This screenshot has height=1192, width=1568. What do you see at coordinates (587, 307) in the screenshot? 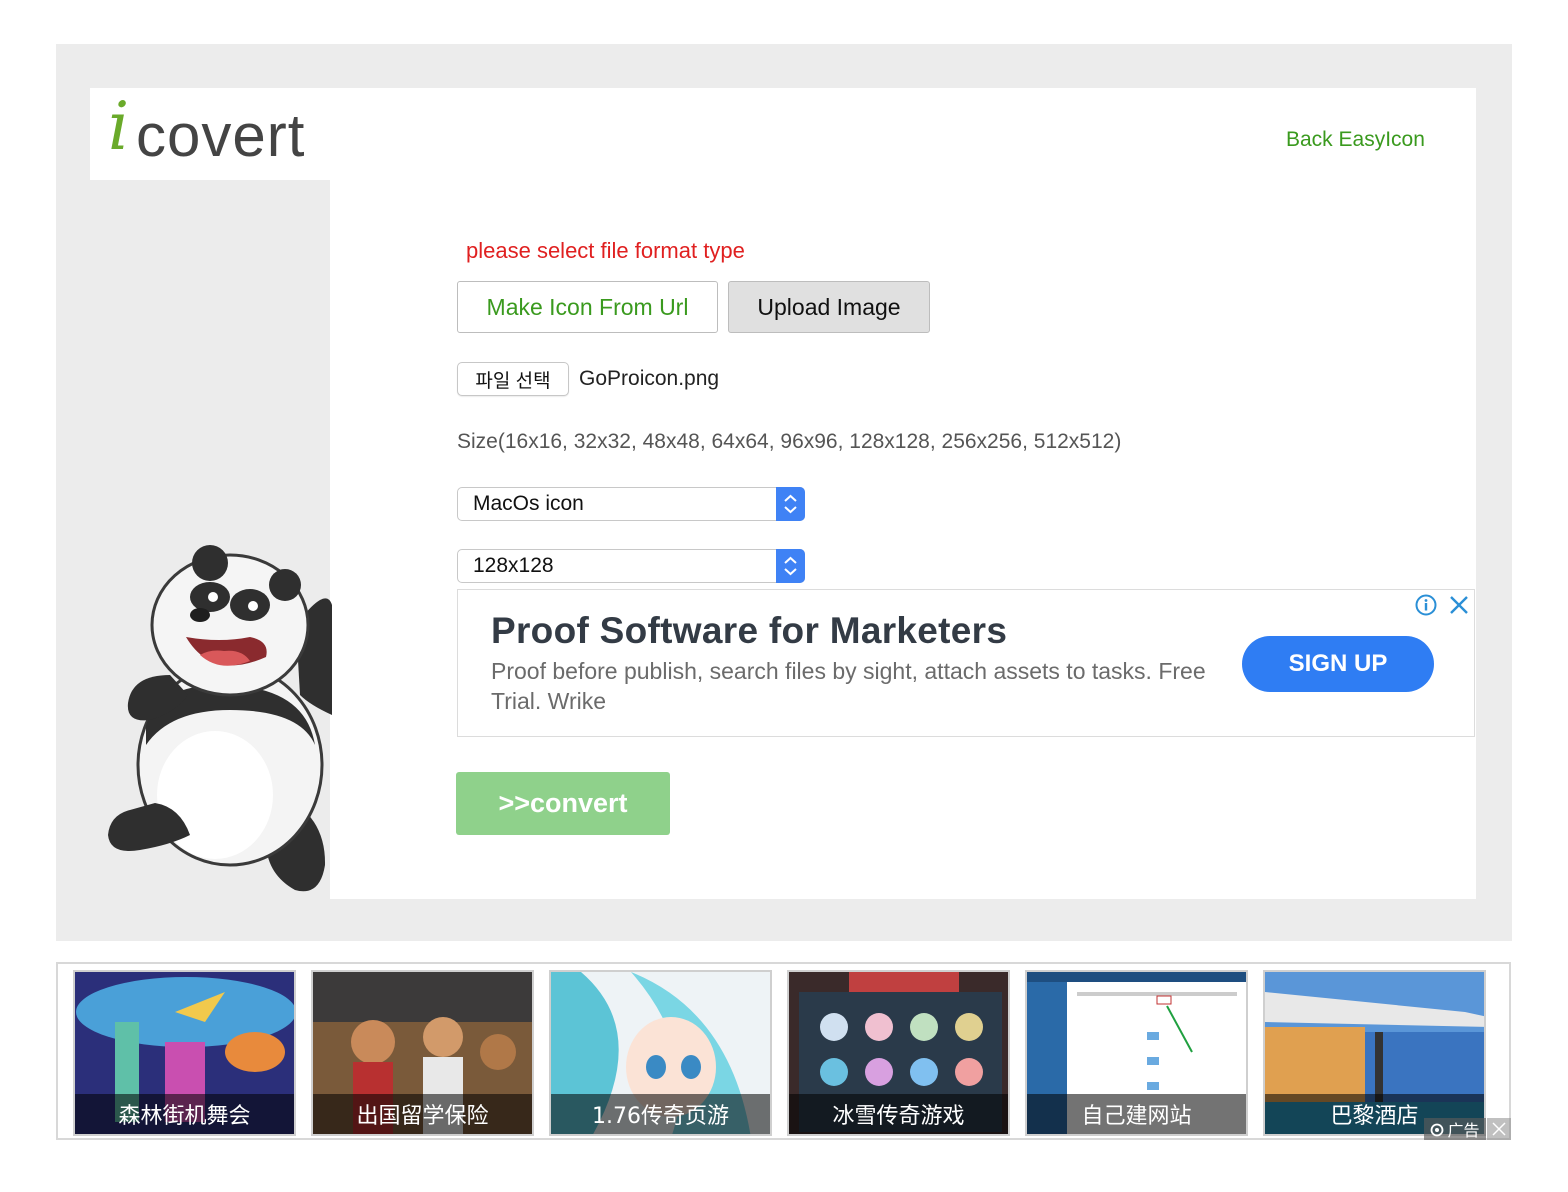
I see `make-icon-from-url-button: Make Icon From Url` at bounding box center [587, 307].